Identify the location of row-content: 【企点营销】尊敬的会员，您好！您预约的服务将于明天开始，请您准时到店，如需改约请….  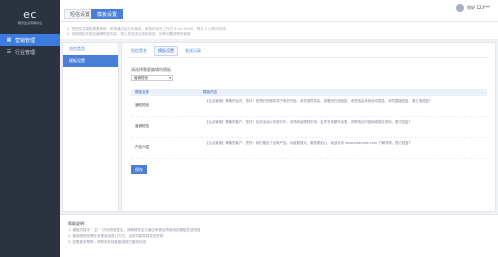
(345, 101).